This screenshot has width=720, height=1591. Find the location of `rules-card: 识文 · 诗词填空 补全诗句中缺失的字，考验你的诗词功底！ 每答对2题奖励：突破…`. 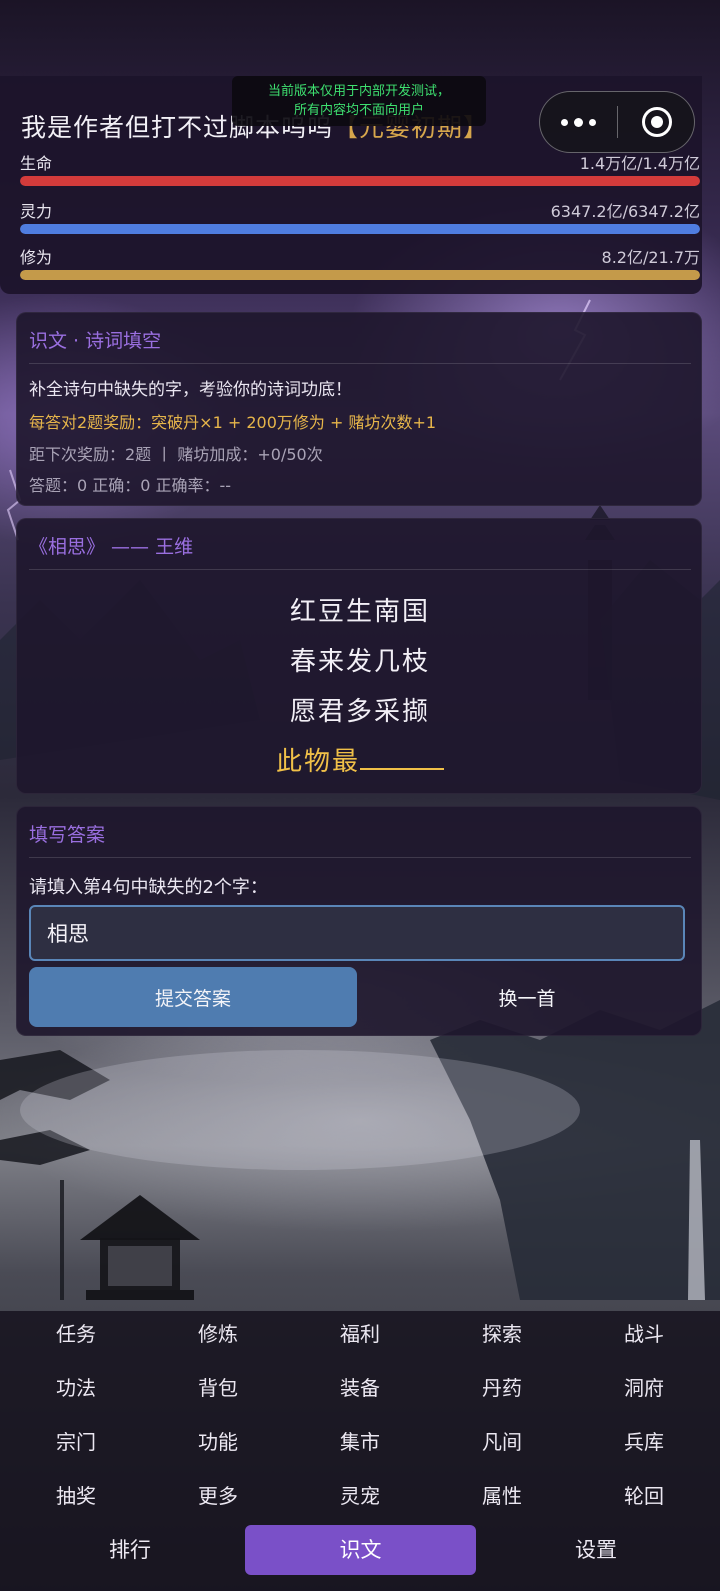

rules-card: 识文 · 诗词填空 补全诗句中缺失的字，考验你的诗词功底！ 每答对2题奖励：突破… is located at coordinates (359, 409).